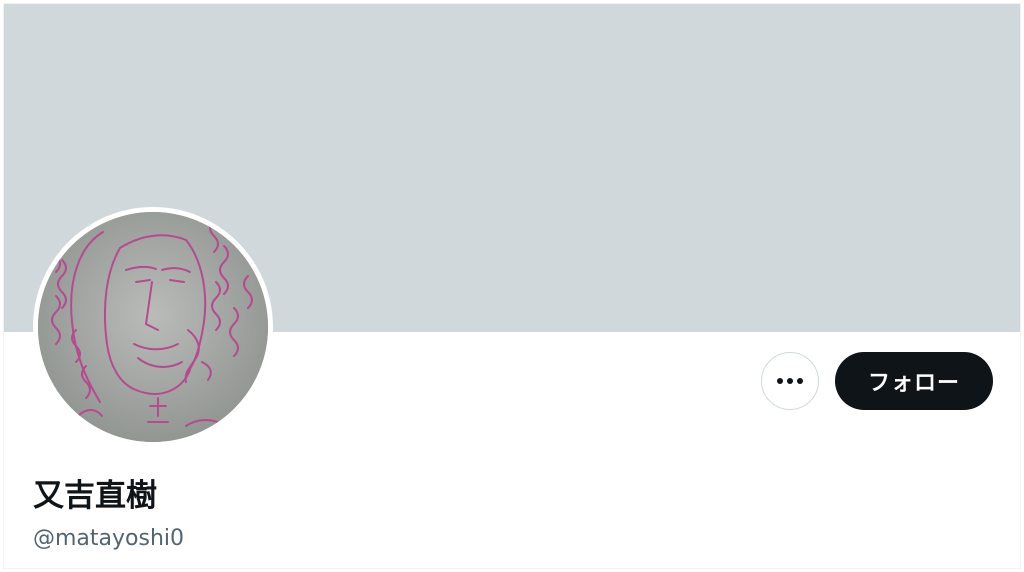  What do you see at coordinates (95, 496) in the screenshot?
I see `display-name: 又吉直樹` at bounding box center [95, 496].